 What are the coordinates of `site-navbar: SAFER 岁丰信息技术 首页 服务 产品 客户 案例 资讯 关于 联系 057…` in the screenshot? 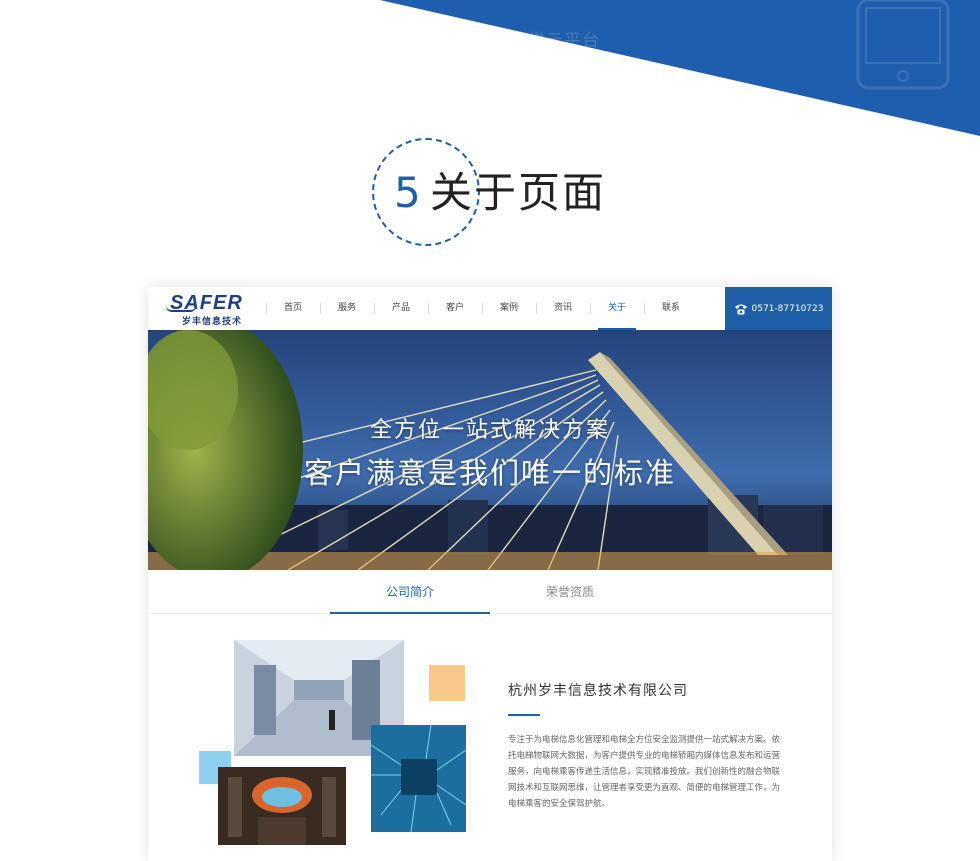 It's located at (490, 308).